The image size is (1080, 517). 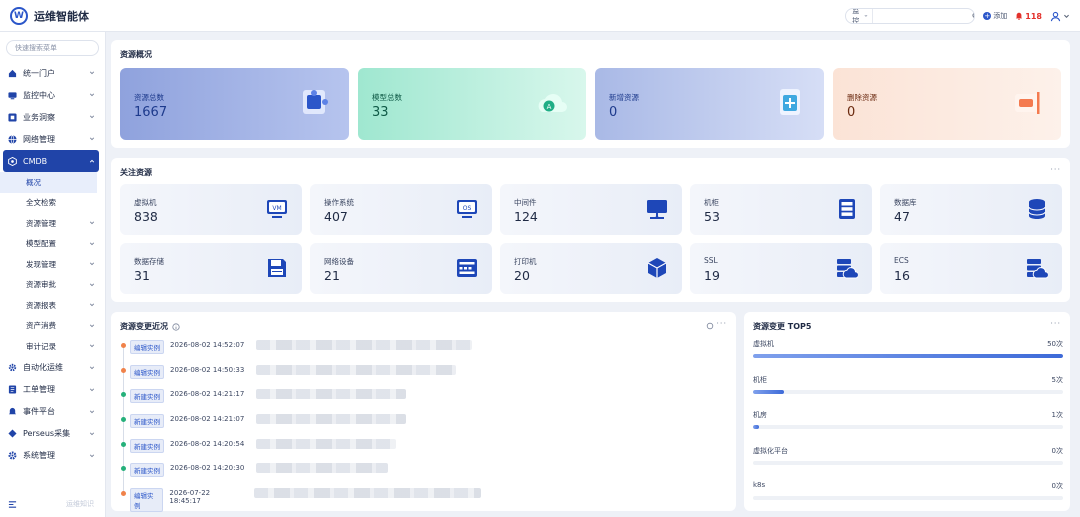 I want to click on os-icon: OS, so click(x=467, y=209).